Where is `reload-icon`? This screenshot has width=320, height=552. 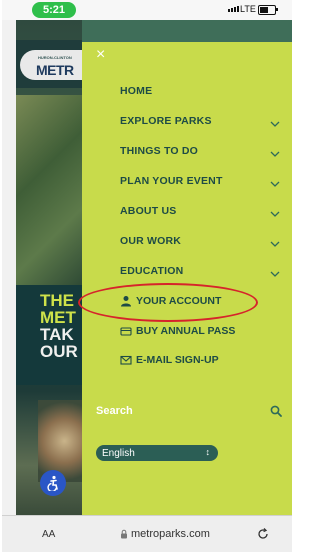 reload-icon is located at coordinates (263, 534).